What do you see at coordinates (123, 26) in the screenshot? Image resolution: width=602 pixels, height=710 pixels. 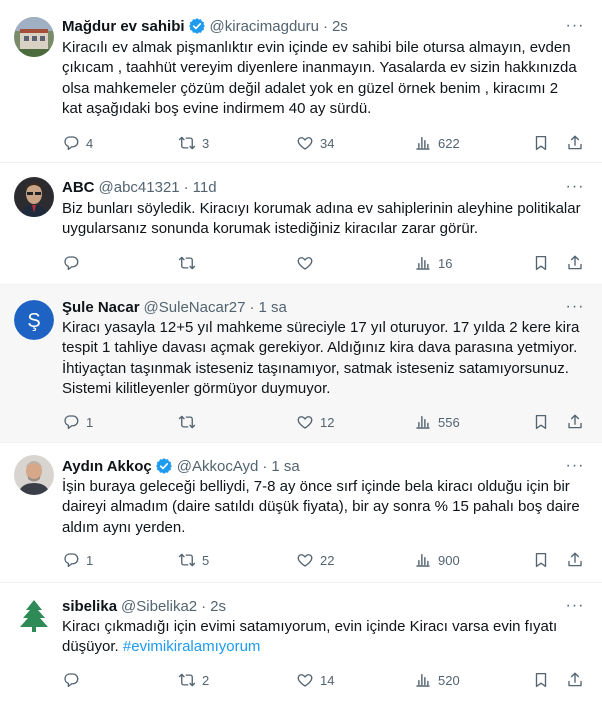 I see `author-name: Mağdur ev sahibi` at bounding box center [123, 26].